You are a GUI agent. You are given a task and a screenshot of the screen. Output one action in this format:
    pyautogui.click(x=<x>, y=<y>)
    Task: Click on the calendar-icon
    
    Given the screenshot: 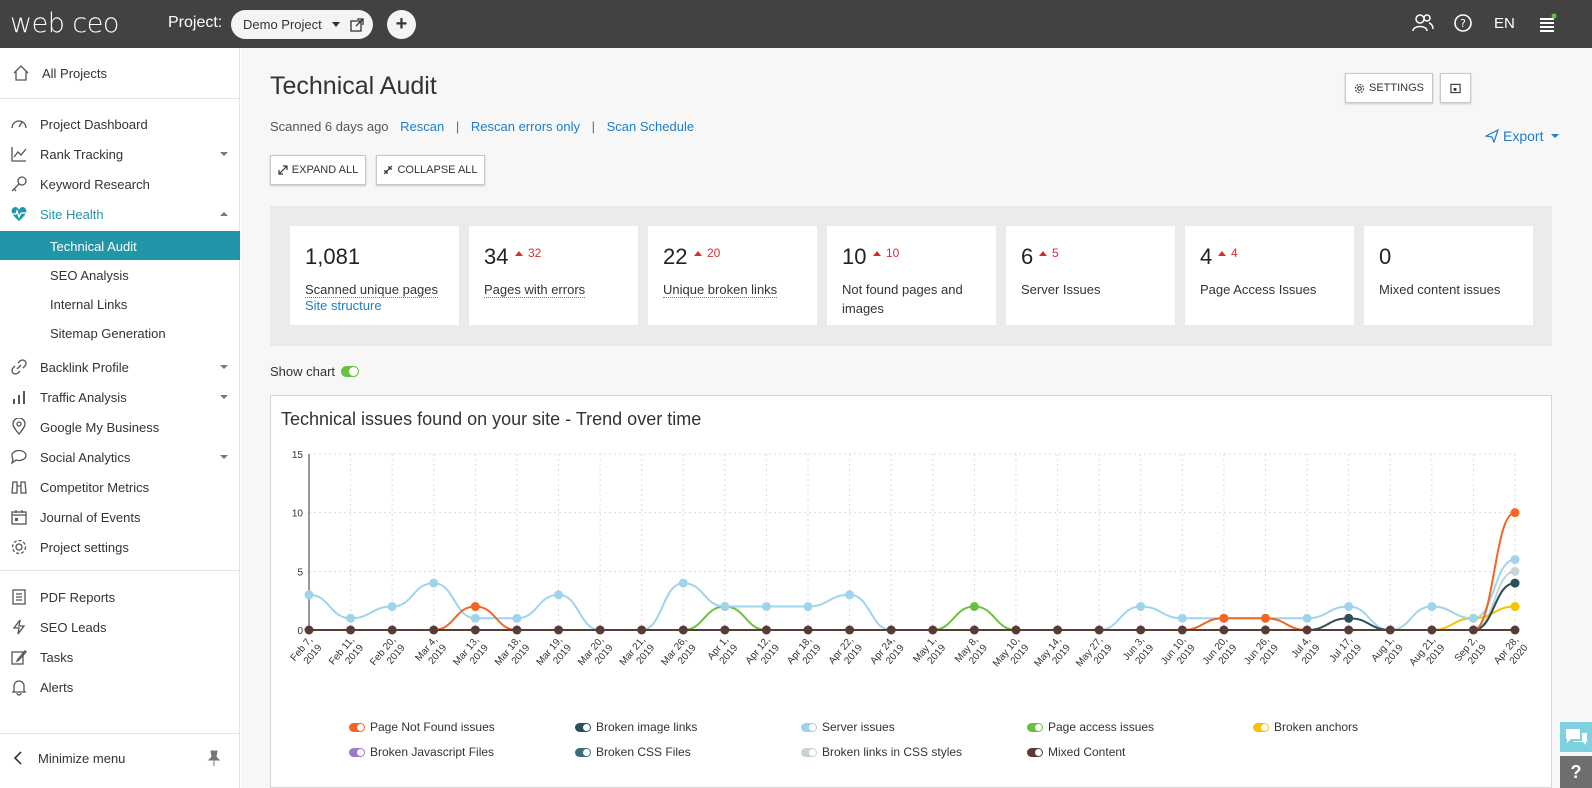 What is the action you would take?
    pyautogui.click(x=1455, y=88)
    